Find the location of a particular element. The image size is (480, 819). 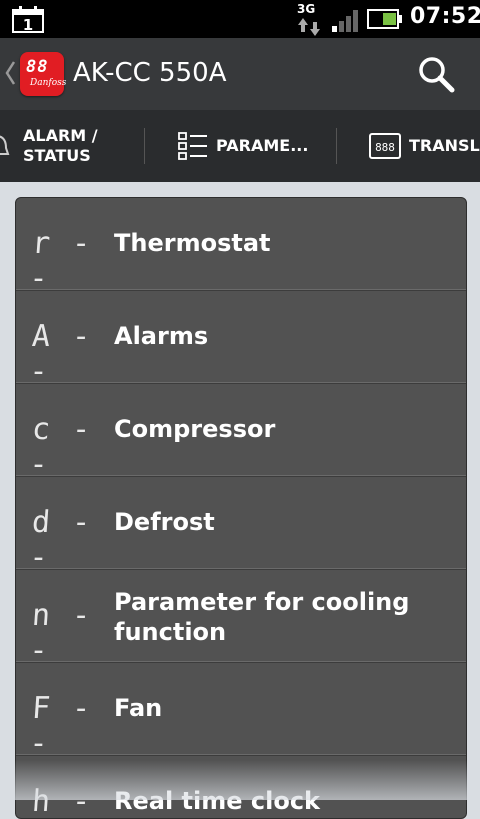

group-label: Fan is located at coordinates (138, 708).